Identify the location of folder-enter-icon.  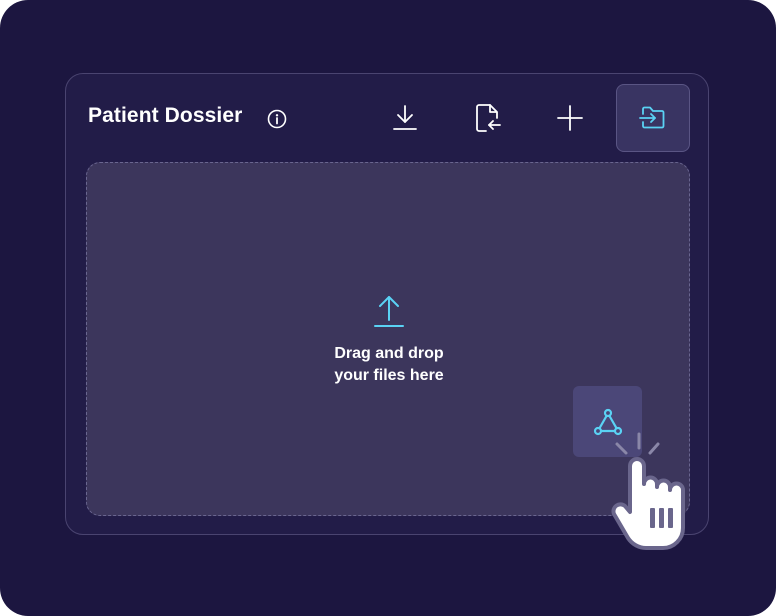
(652, 117).